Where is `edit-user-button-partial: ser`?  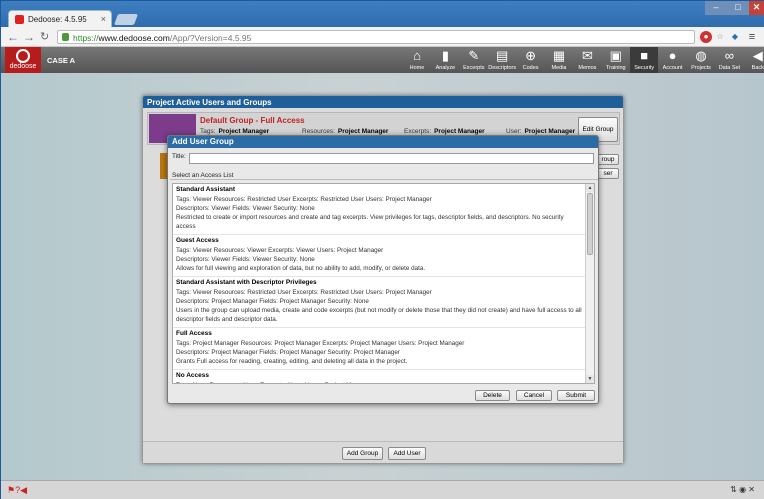 edit-user-button-partial: ser is located at coordinates (608, 173).